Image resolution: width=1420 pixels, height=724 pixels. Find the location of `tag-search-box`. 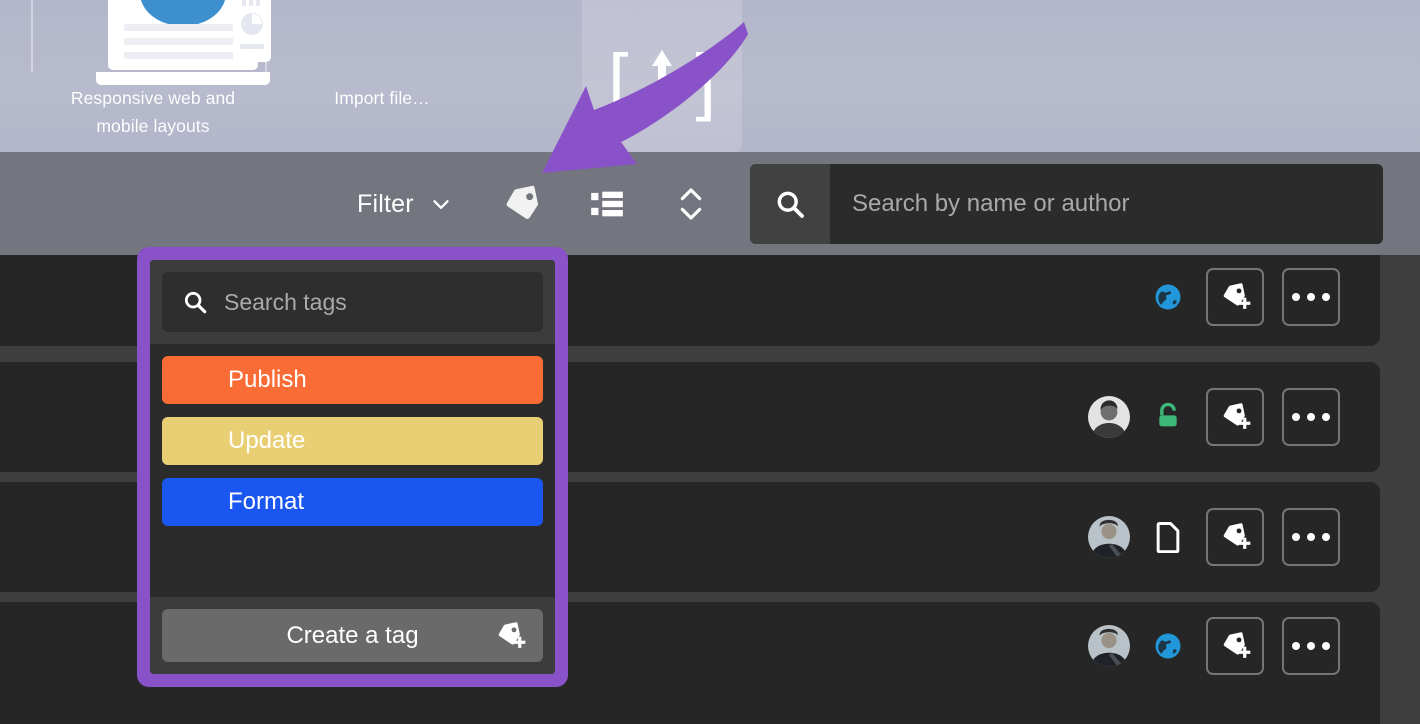

tag-search-box is located at coordinates (352, 302).